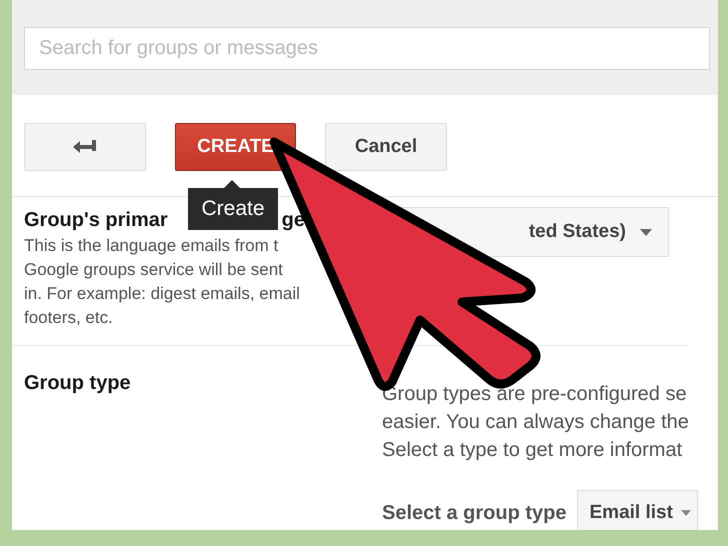  I want to click on description-text: footers, etc., so click(69, 318).